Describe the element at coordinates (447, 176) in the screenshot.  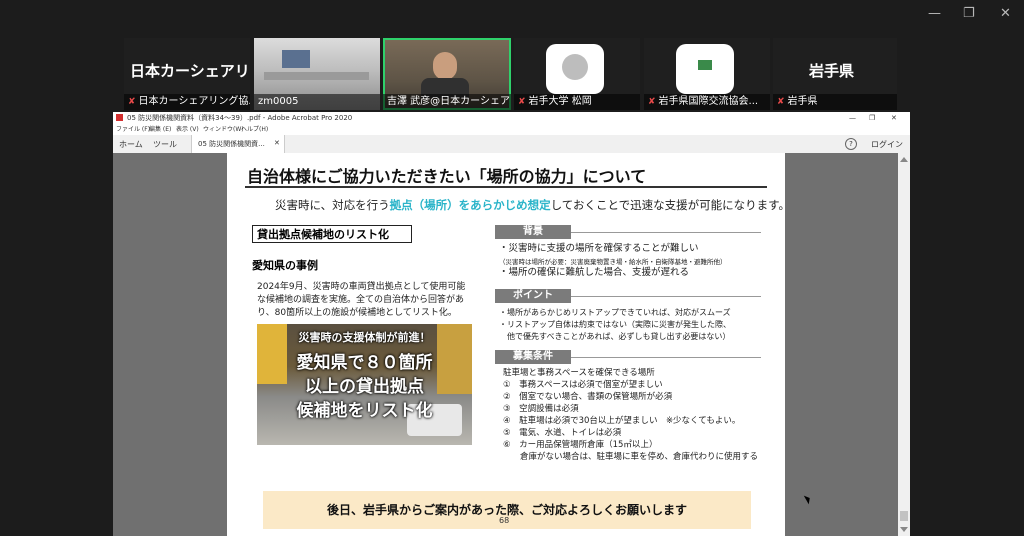
I see `slide-title: 自治体様にご協力いただきたい「場所の協力」について` at that location.